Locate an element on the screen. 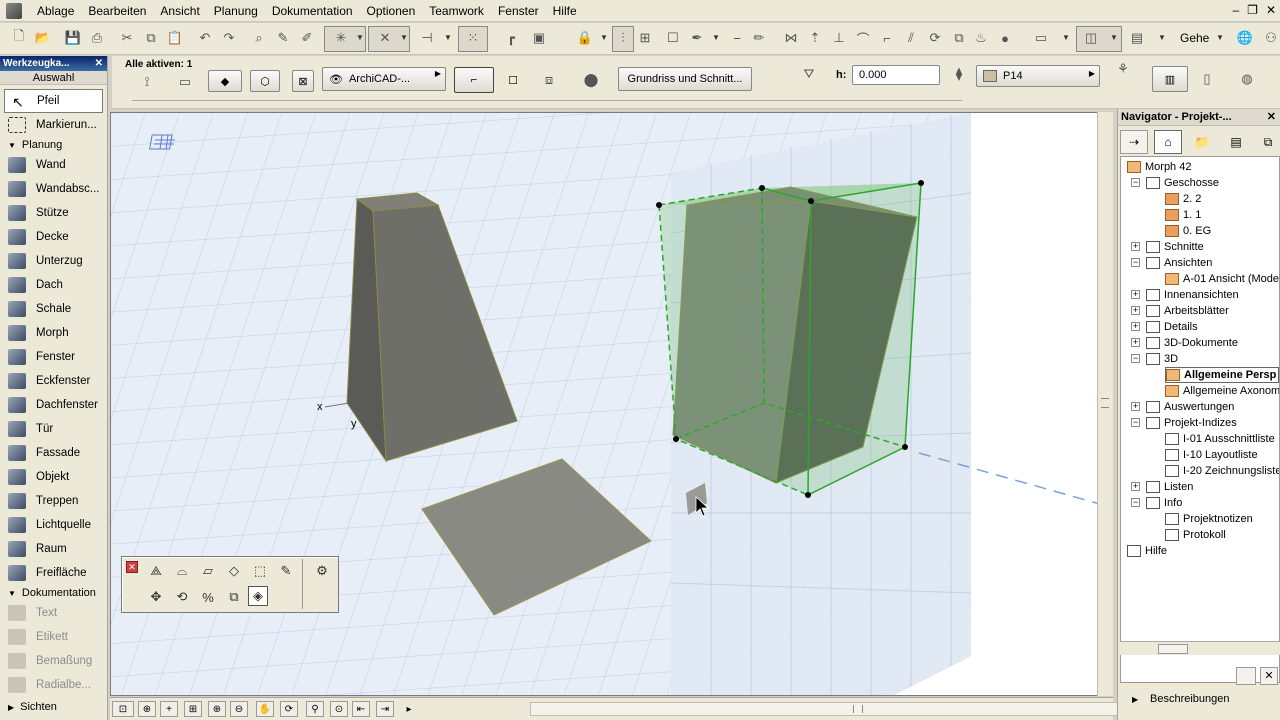  tool-freiflaeche: Freifläche is located at coordinates (53, 573).